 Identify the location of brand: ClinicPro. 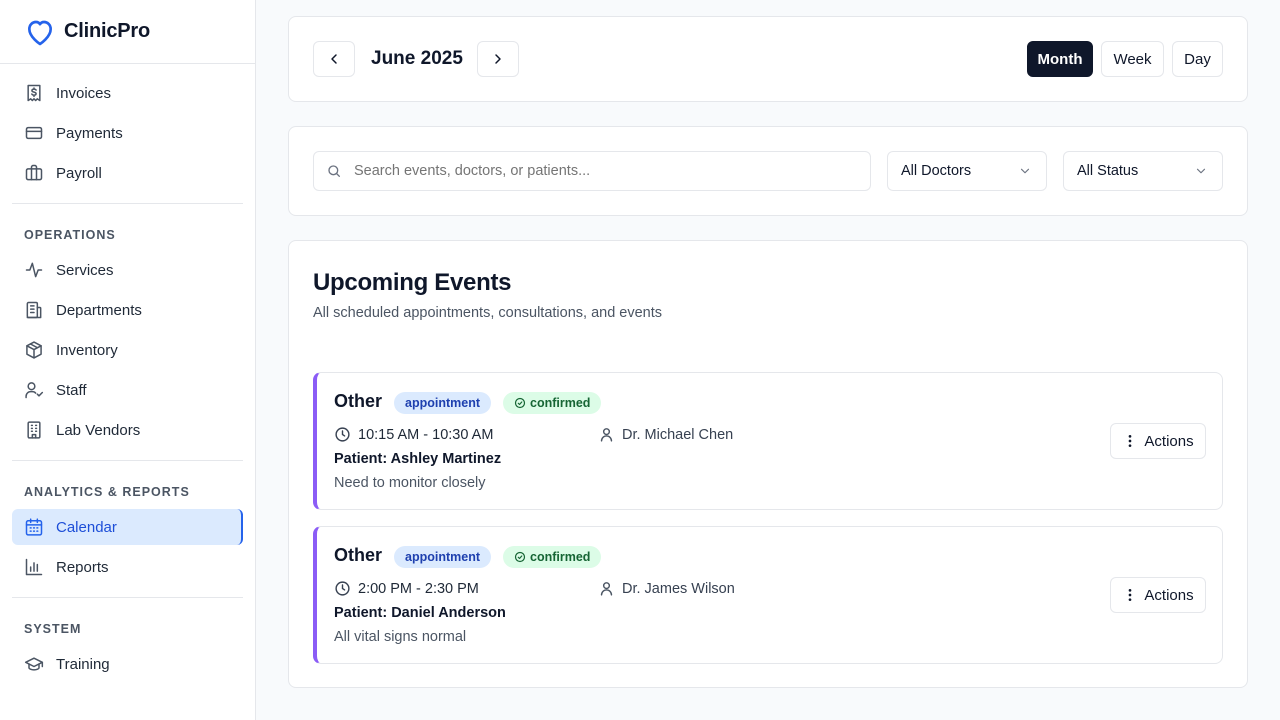
(127, 32).